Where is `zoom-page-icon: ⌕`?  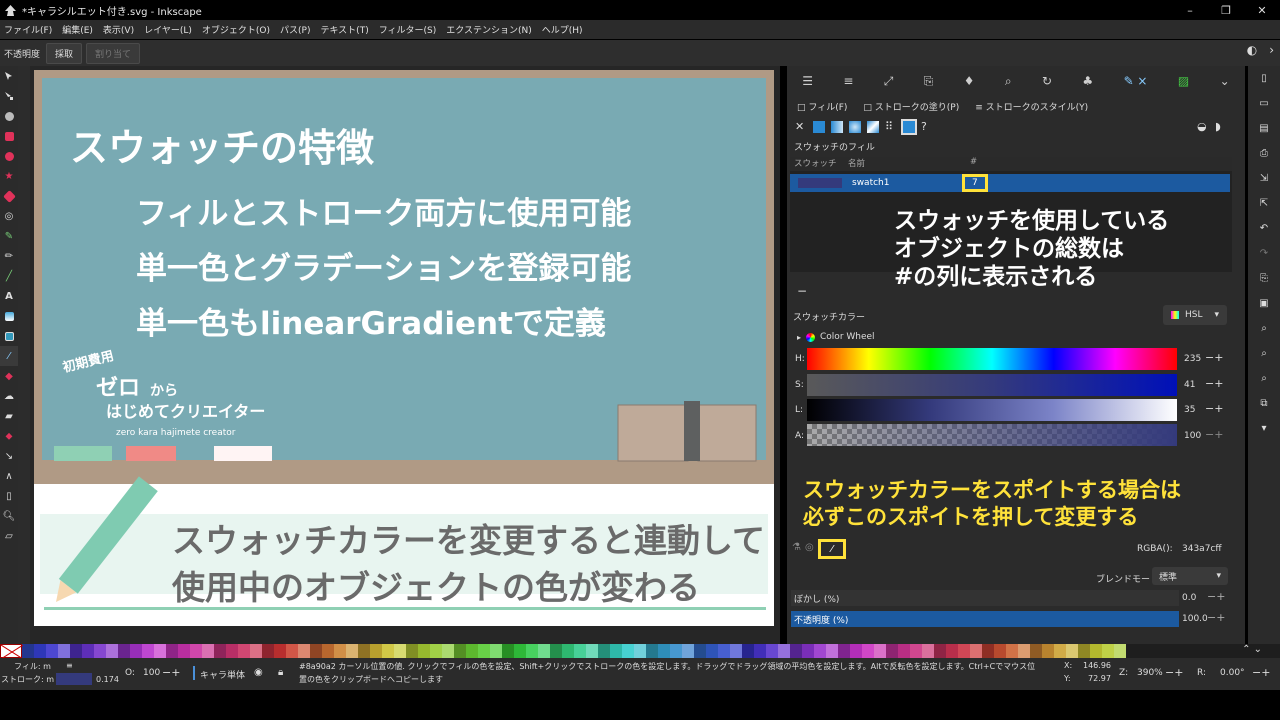 zoom-page-icon: ⌕ is located at coordinates (1264, 378).